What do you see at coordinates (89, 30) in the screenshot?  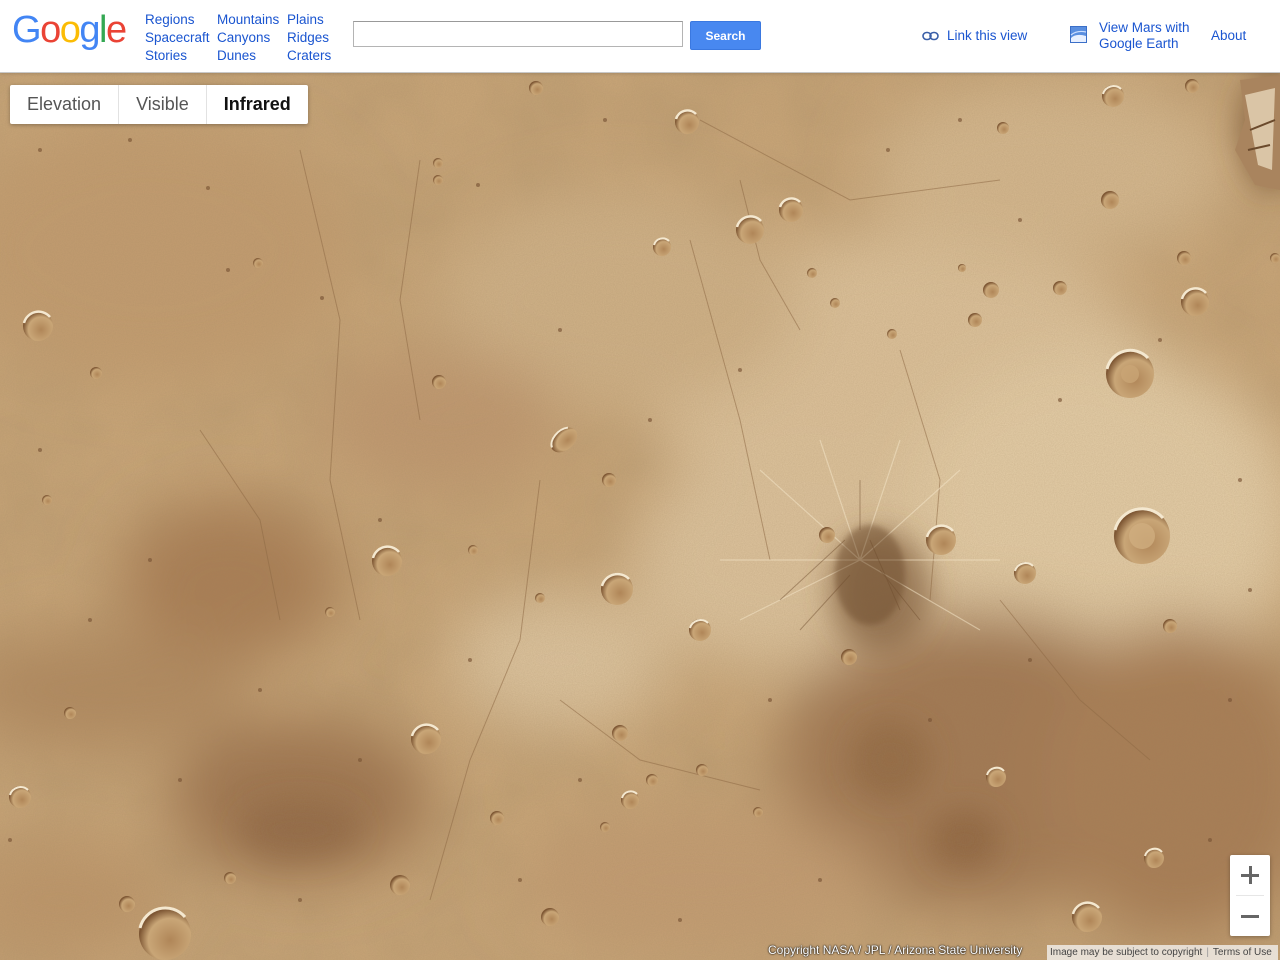 I see `logo-letter: g` at bounding box center [89, 30].